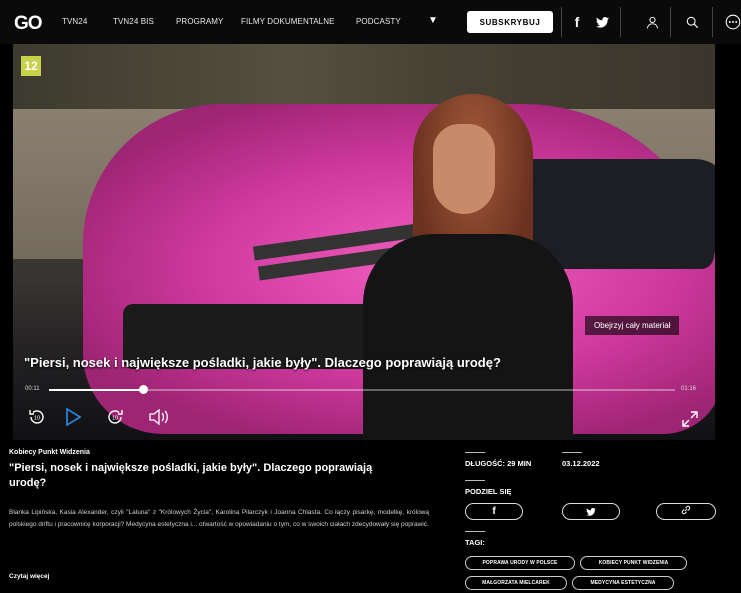 The height and width of the screenshot is (593, 741). What do you see at coordinates (133, 21) in the screenshot?
I see `nav-item-tvn24-bis: TVN24 BIS` at bounding box center [133, 21].